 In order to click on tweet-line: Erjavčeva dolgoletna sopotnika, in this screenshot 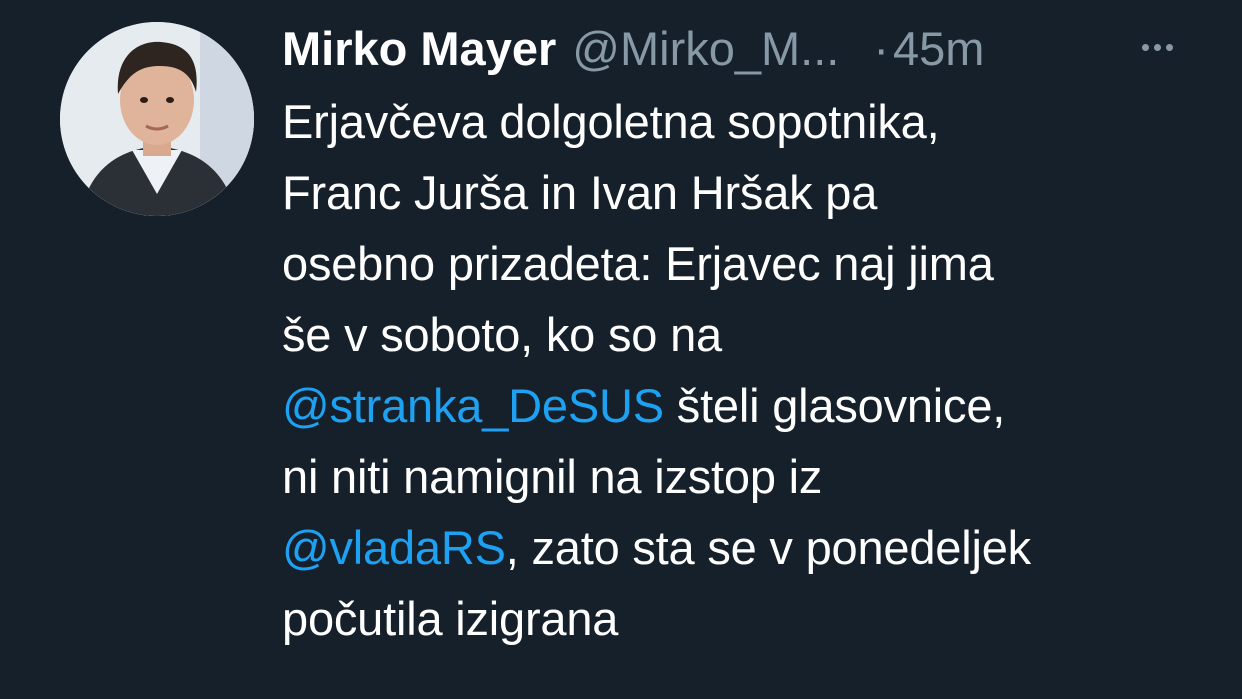, I will do `click(611, 121)`.